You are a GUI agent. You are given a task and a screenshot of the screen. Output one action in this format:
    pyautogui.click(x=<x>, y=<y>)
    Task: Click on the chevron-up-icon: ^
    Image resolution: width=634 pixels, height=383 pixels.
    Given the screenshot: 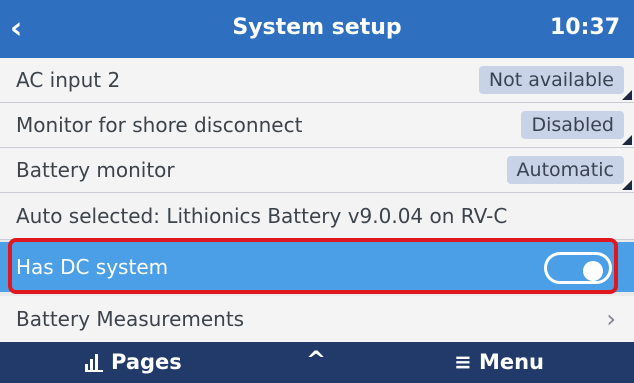 What is the action you would take?
    pyautogui.click(x=316, y=360)
    